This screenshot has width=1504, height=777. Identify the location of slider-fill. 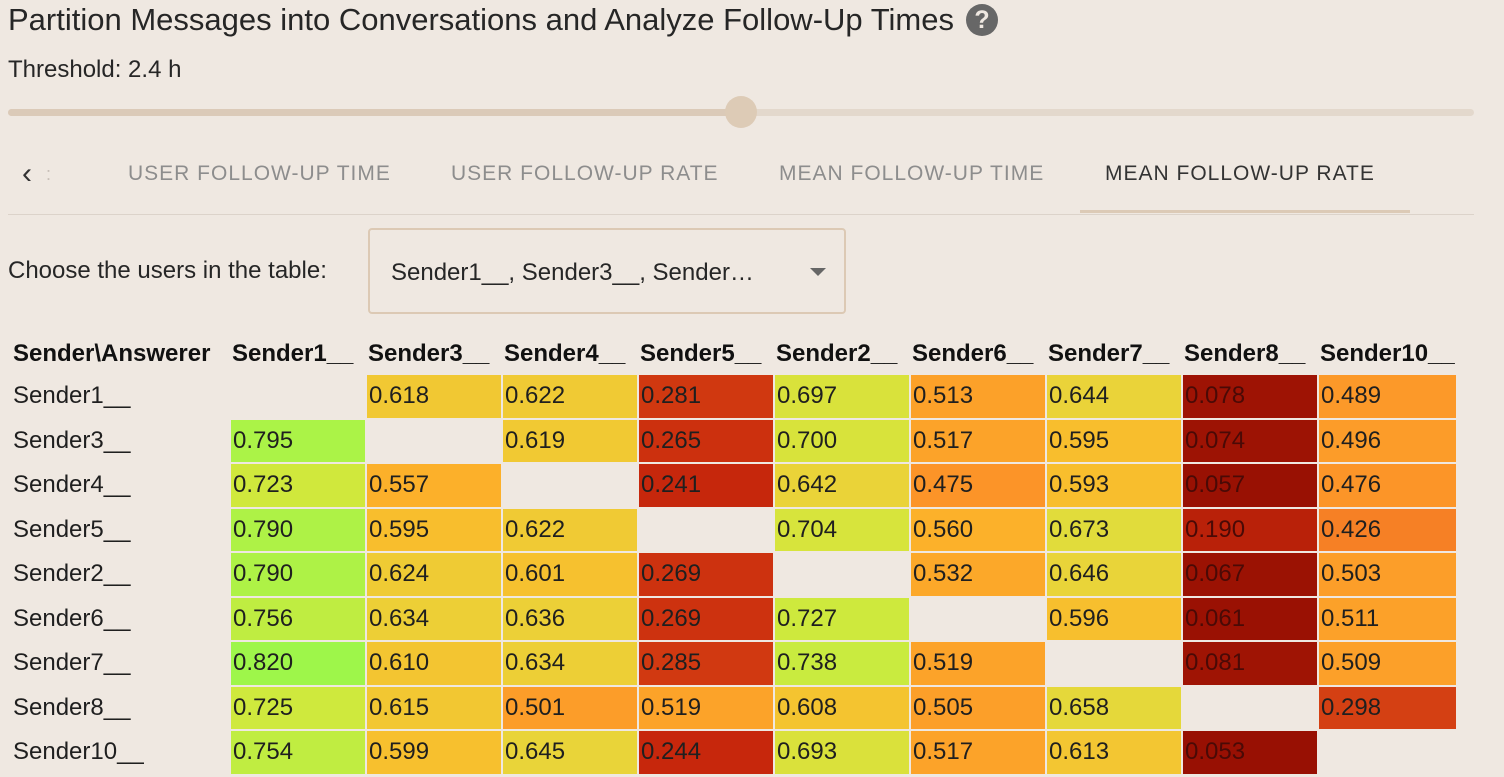
(374, 112).